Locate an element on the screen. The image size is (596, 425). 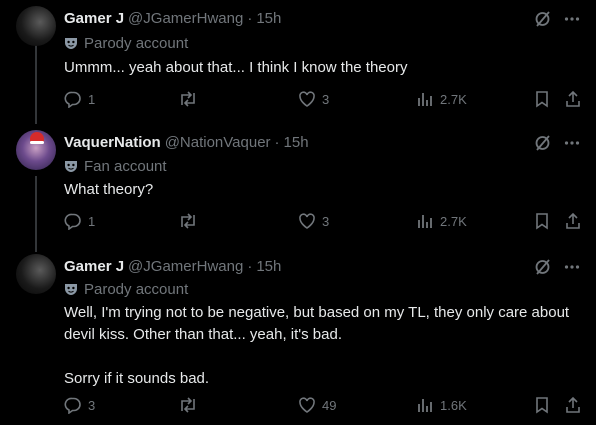
view-count: 1.6K is located at coordinates (453, 405).